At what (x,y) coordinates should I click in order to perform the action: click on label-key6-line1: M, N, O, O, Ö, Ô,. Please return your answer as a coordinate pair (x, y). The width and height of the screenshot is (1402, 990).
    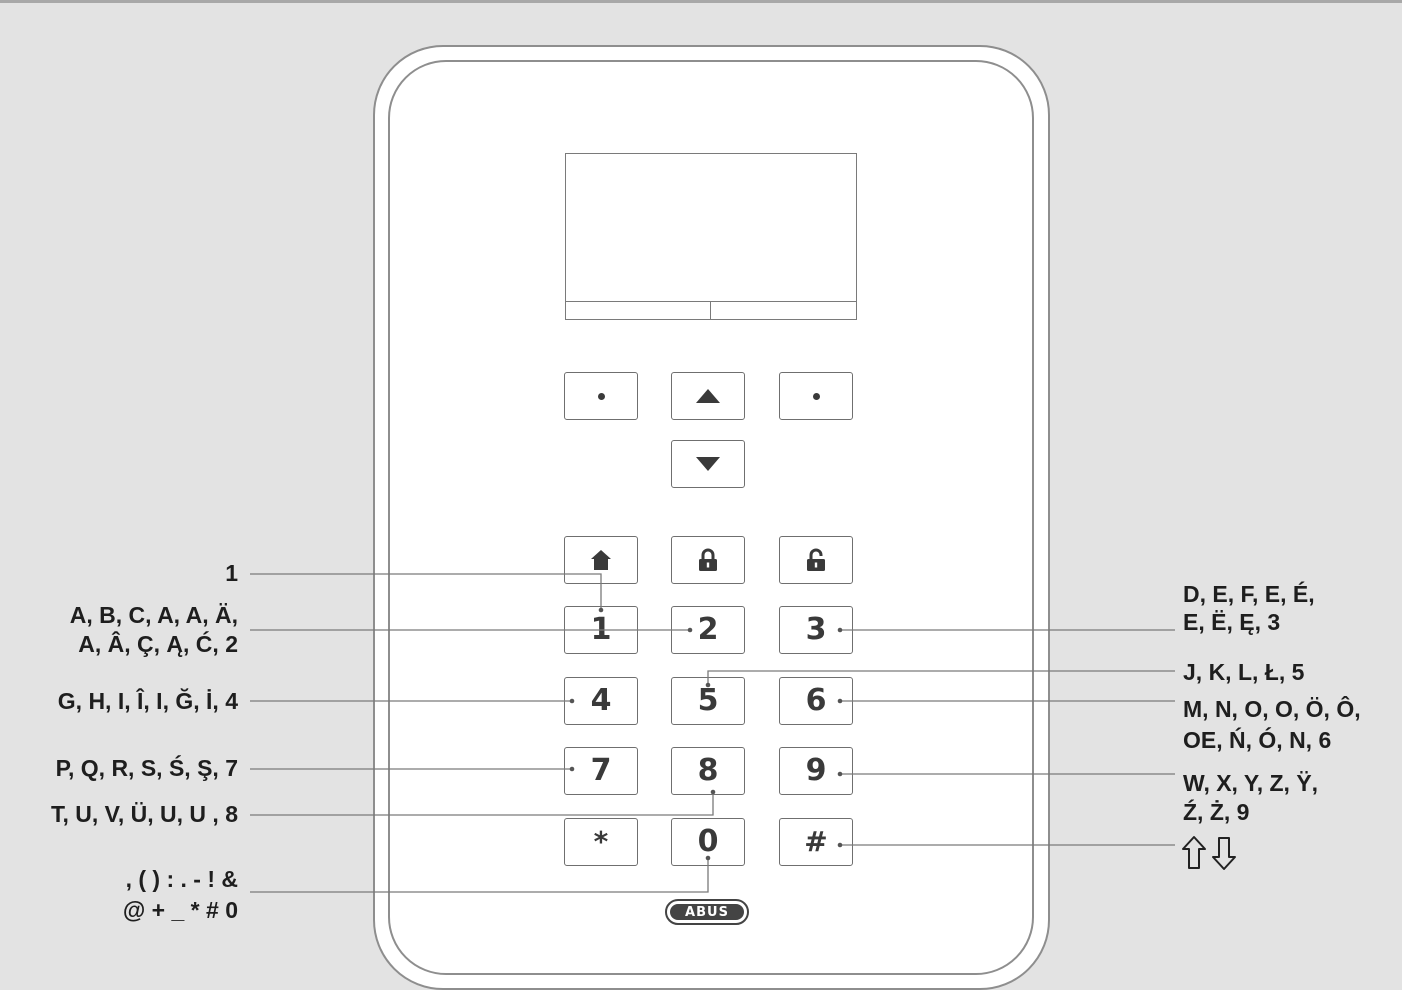
    Looking at the image, I should click on (1272, 709).